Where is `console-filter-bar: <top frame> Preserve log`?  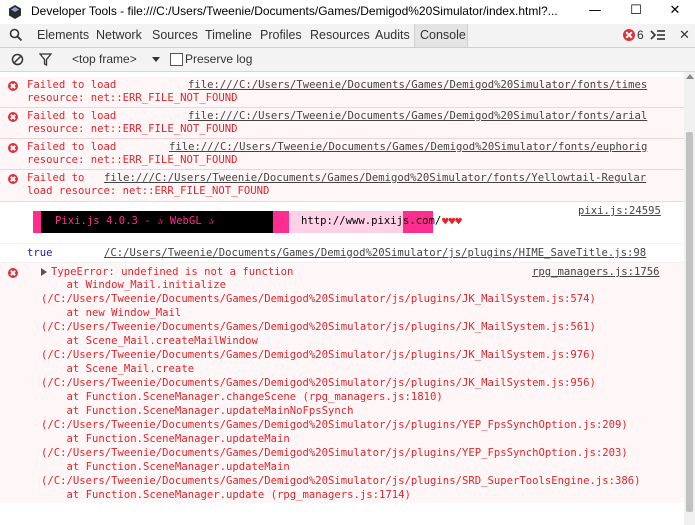
console-filter-bar: <top frame> Preserve log is located at coordinates (347, 60).